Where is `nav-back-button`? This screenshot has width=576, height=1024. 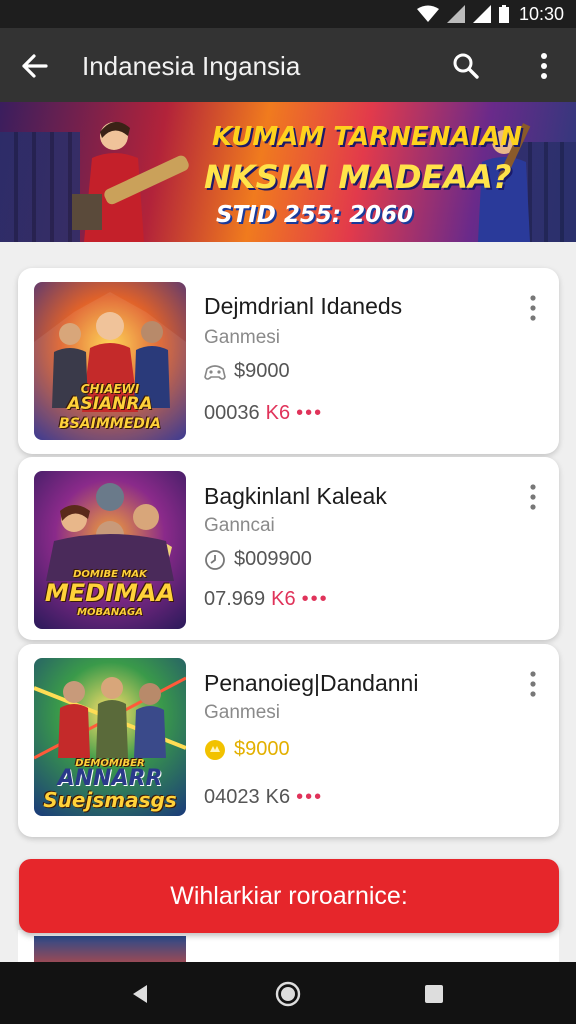 nav-back-button is located at coordinates (140, 994).